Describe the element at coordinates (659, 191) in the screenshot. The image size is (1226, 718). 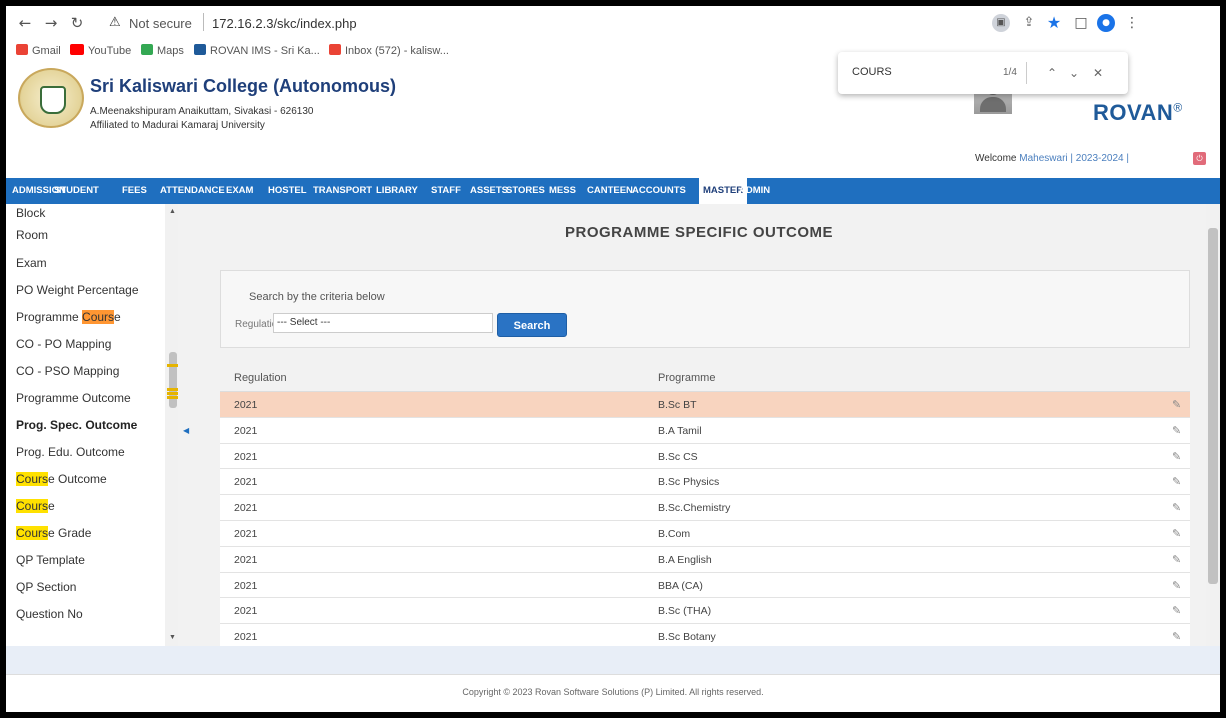
I see `nav-item-accounts: ACCOUNTS` at that location.